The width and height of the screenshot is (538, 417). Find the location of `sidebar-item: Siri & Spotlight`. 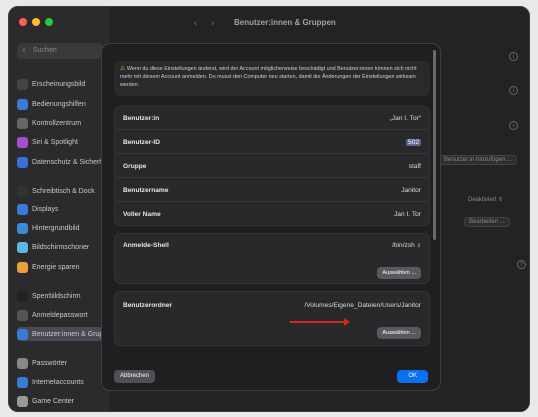

sidebar-item: Siri & Spotlight is located at coordinates (62, 142).